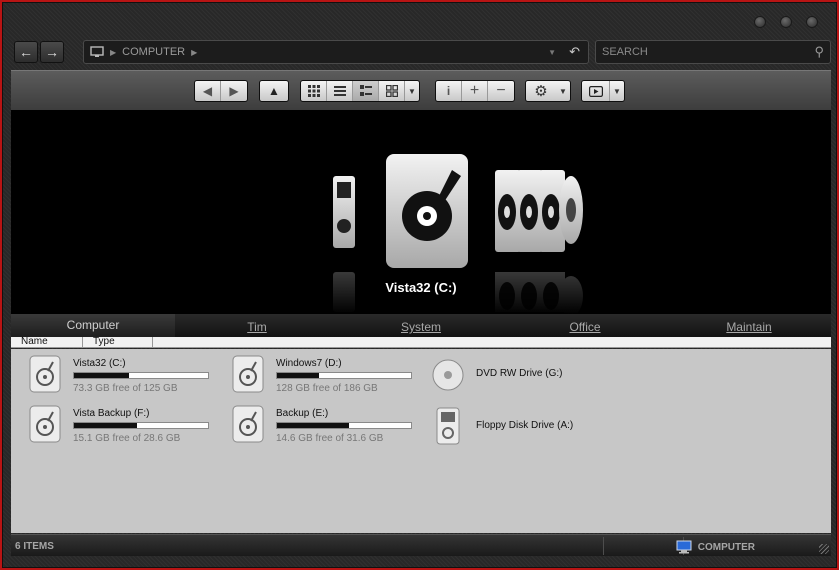 The image size is (839, 570). I want to click on arrow-right-icon: →, so click(52, 52).